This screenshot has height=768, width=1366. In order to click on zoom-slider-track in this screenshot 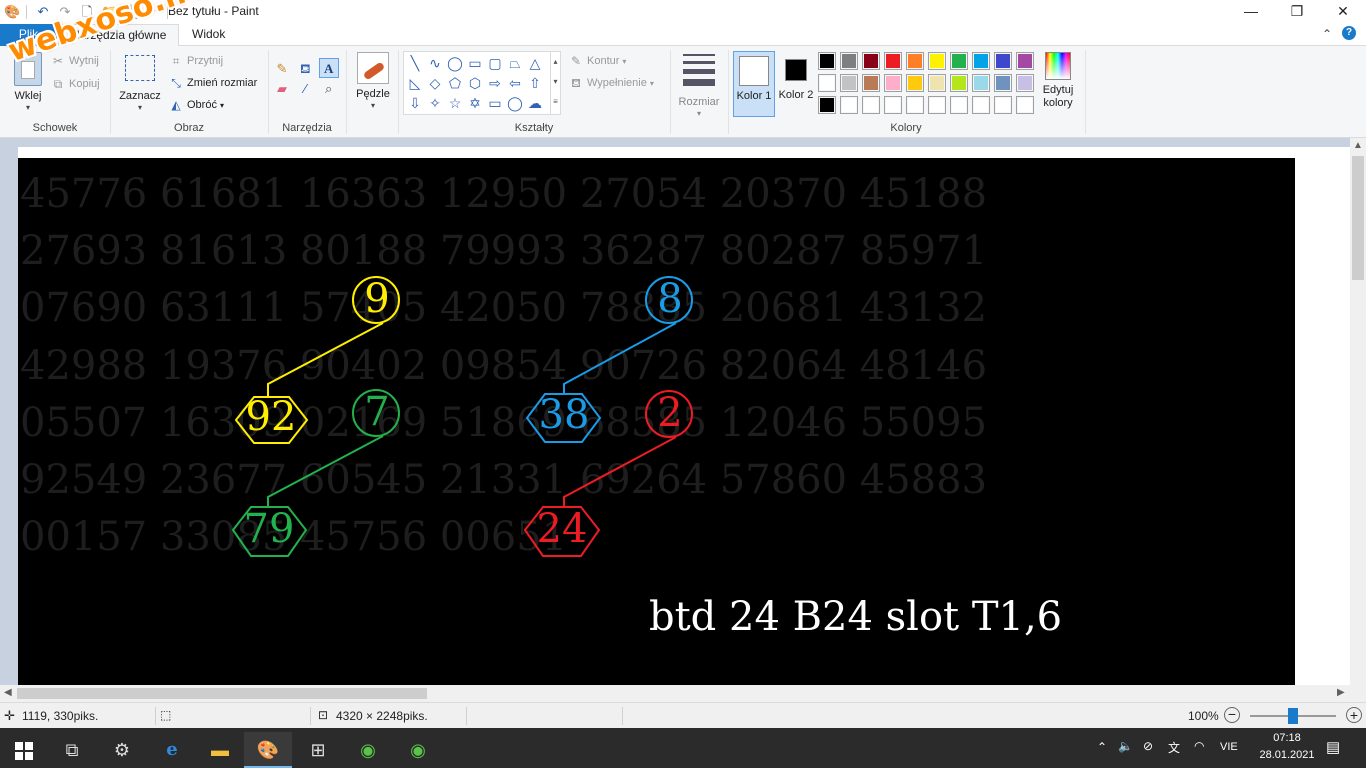, I will do `click(1293, 716)`.